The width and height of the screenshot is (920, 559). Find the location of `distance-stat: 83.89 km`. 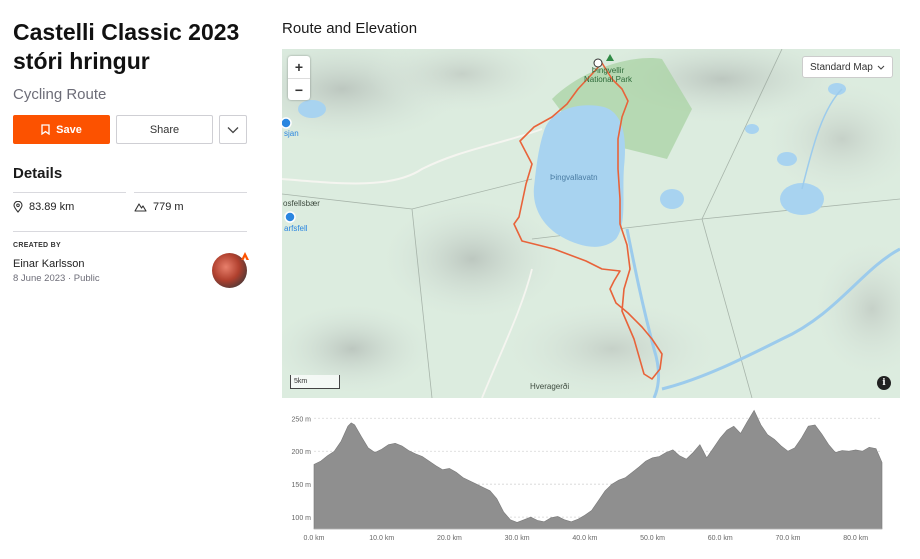

distance-stat: 83.89 km is located at coordinates (69, 202).